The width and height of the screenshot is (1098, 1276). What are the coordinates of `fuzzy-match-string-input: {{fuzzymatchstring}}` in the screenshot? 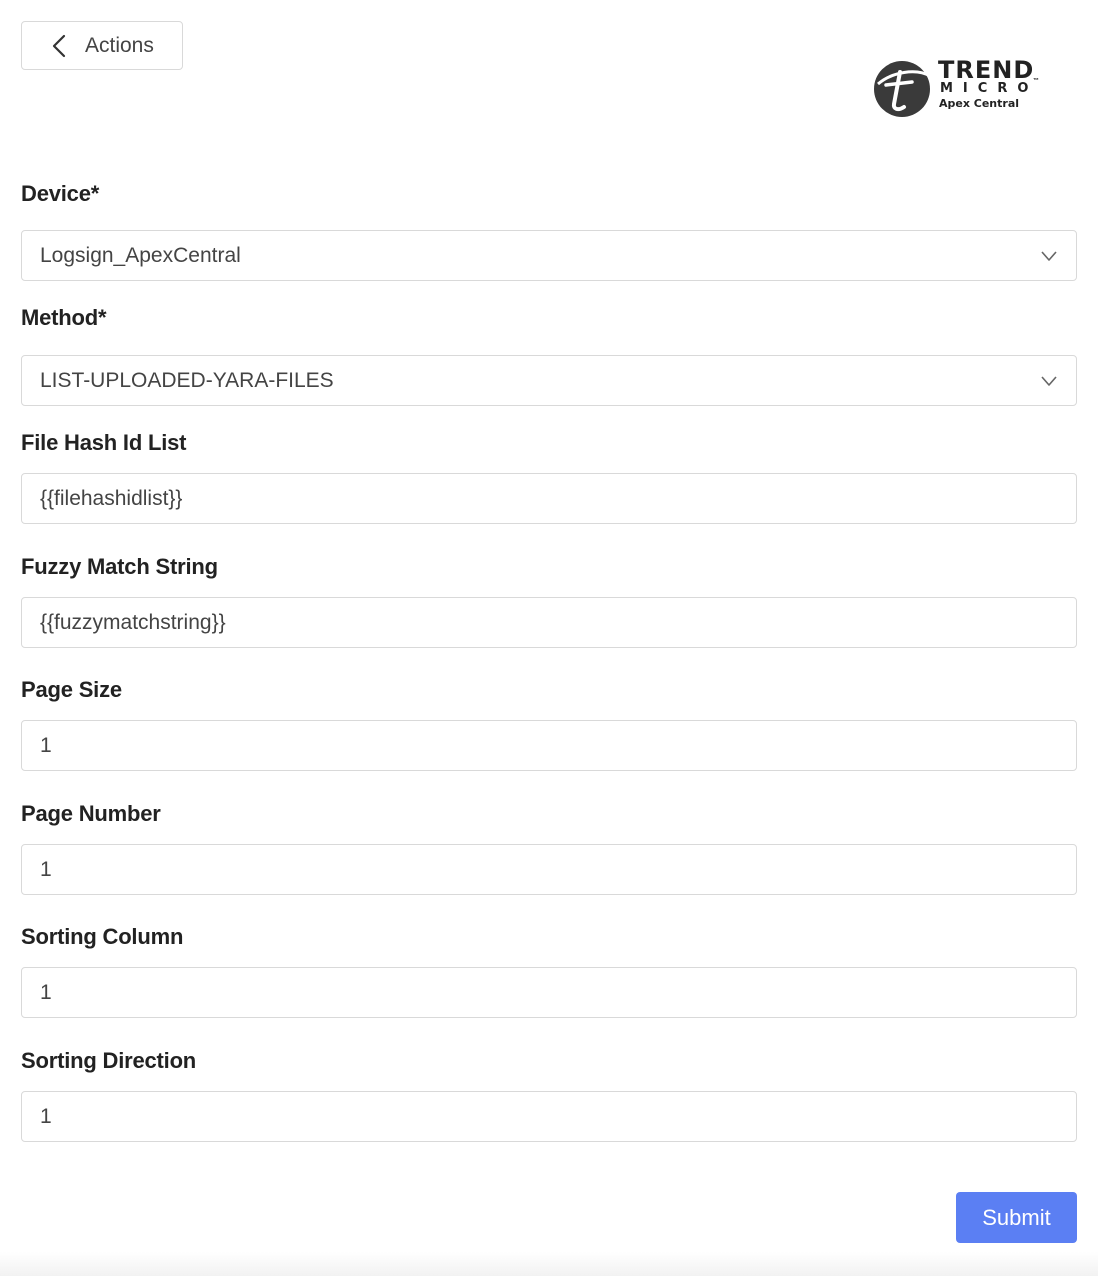 It's located at (549, 622).